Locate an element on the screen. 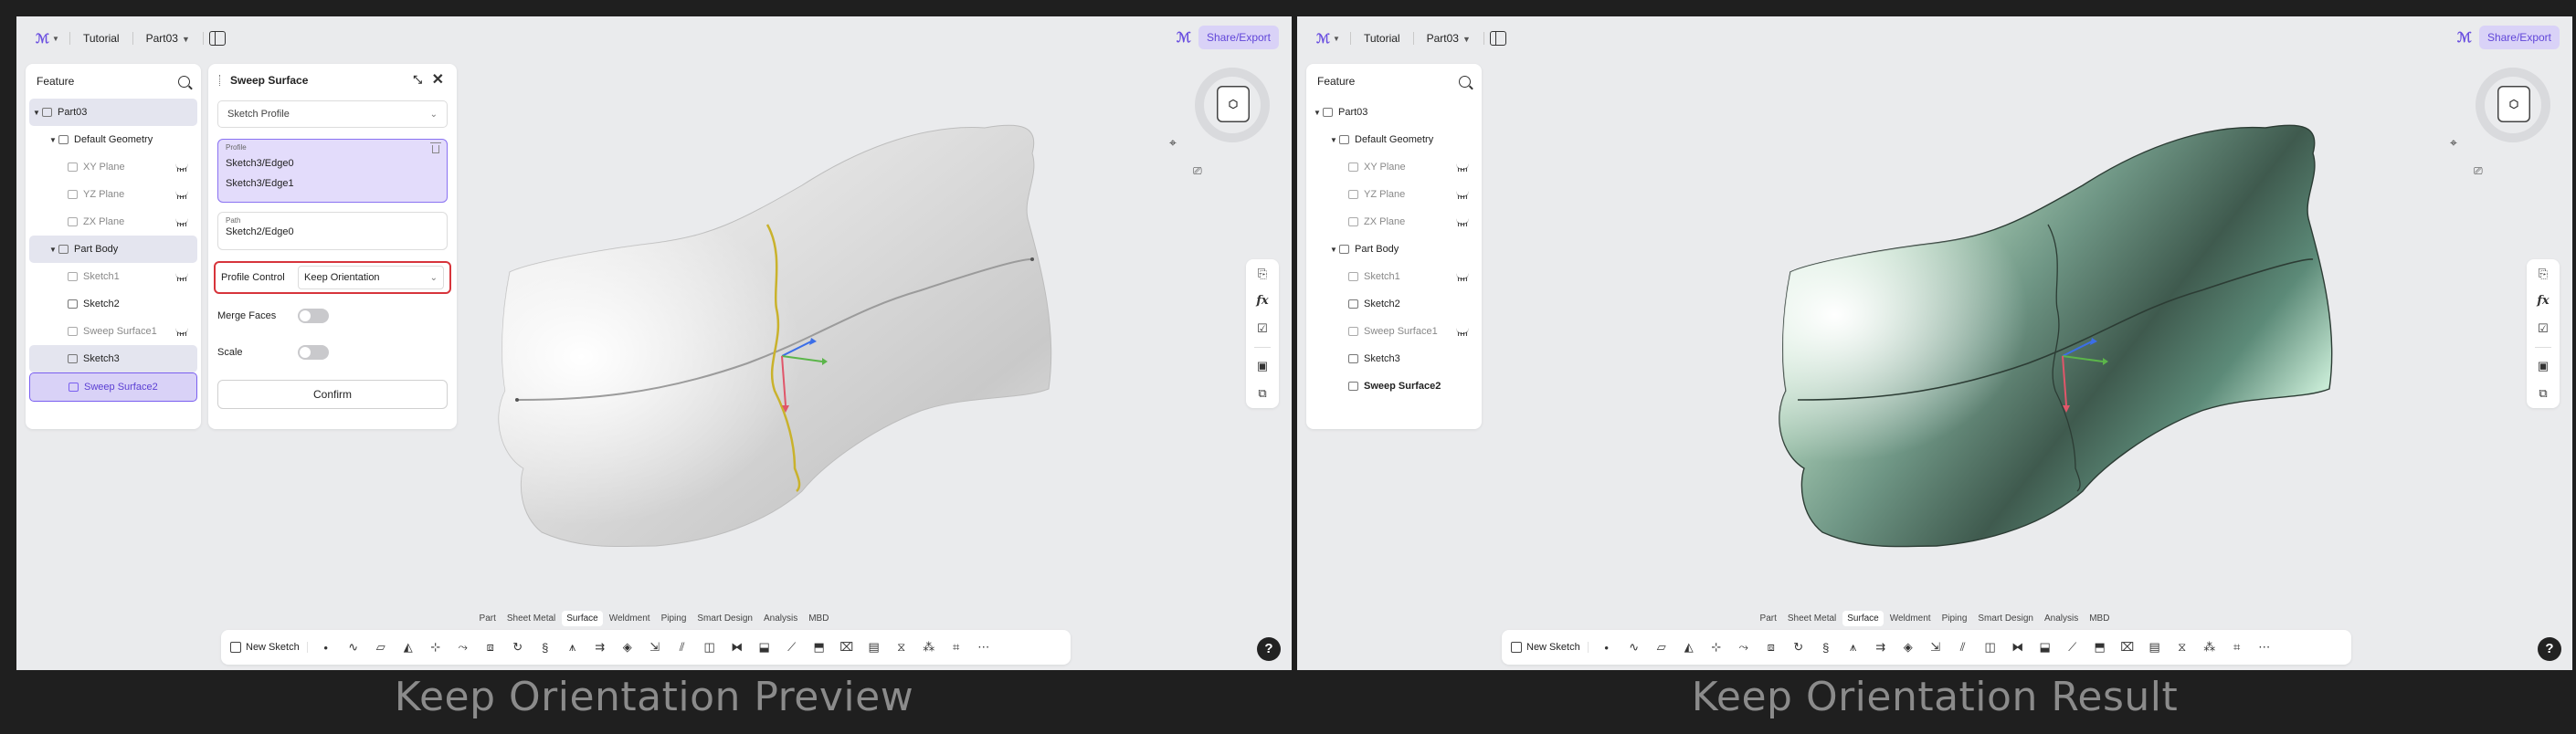 This screenshot has height=734, width=2576. pin-icon: ⤡ is located at coordinates (417, 80).